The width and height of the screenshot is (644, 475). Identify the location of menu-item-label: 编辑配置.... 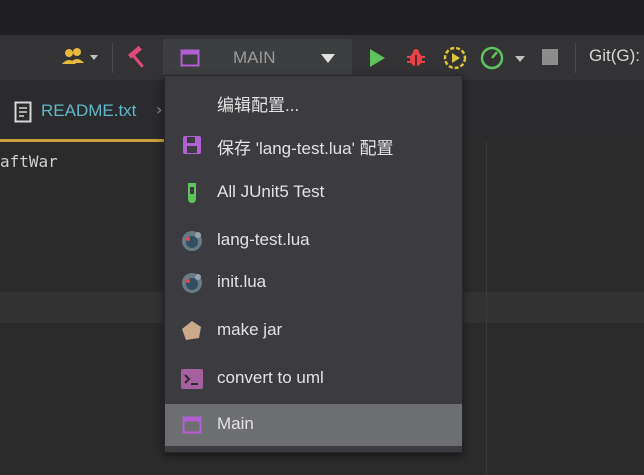
(258, 105).